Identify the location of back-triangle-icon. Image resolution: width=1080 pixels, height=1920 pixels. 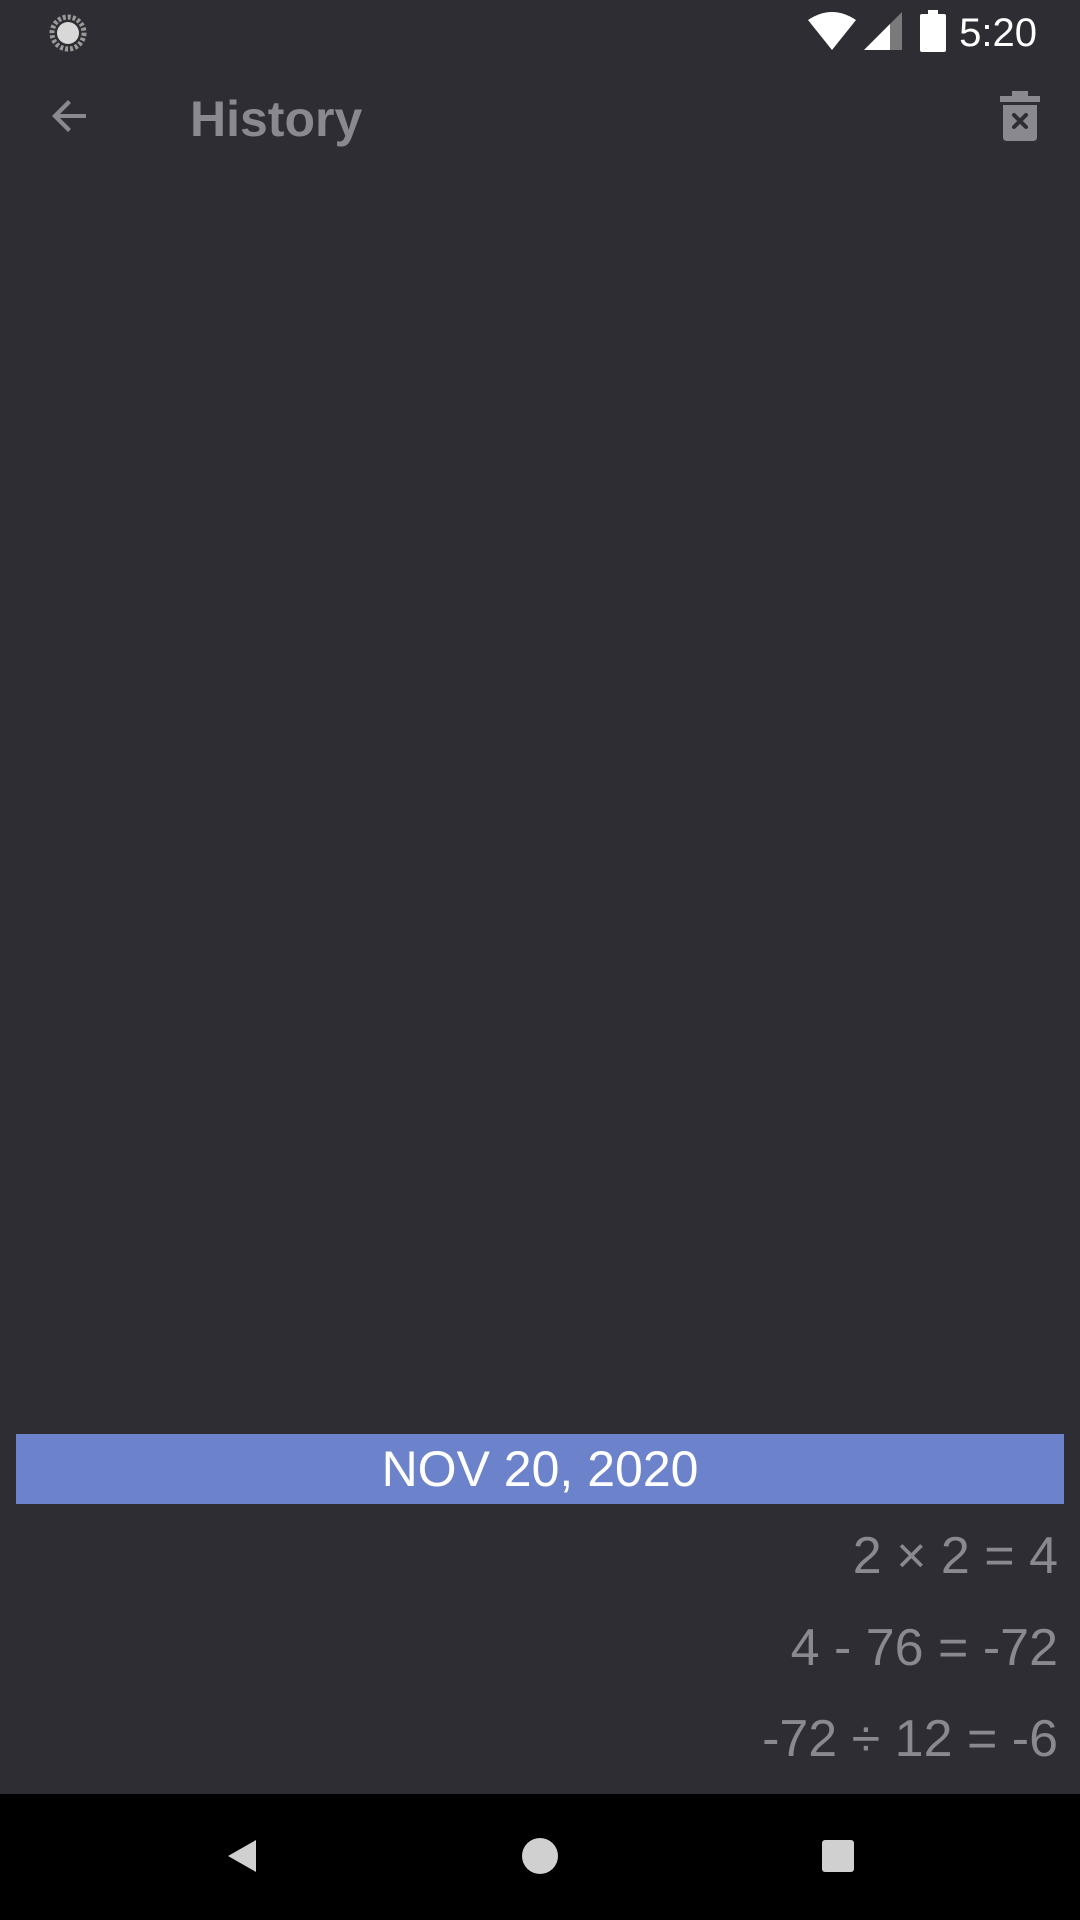
(242, 1858).